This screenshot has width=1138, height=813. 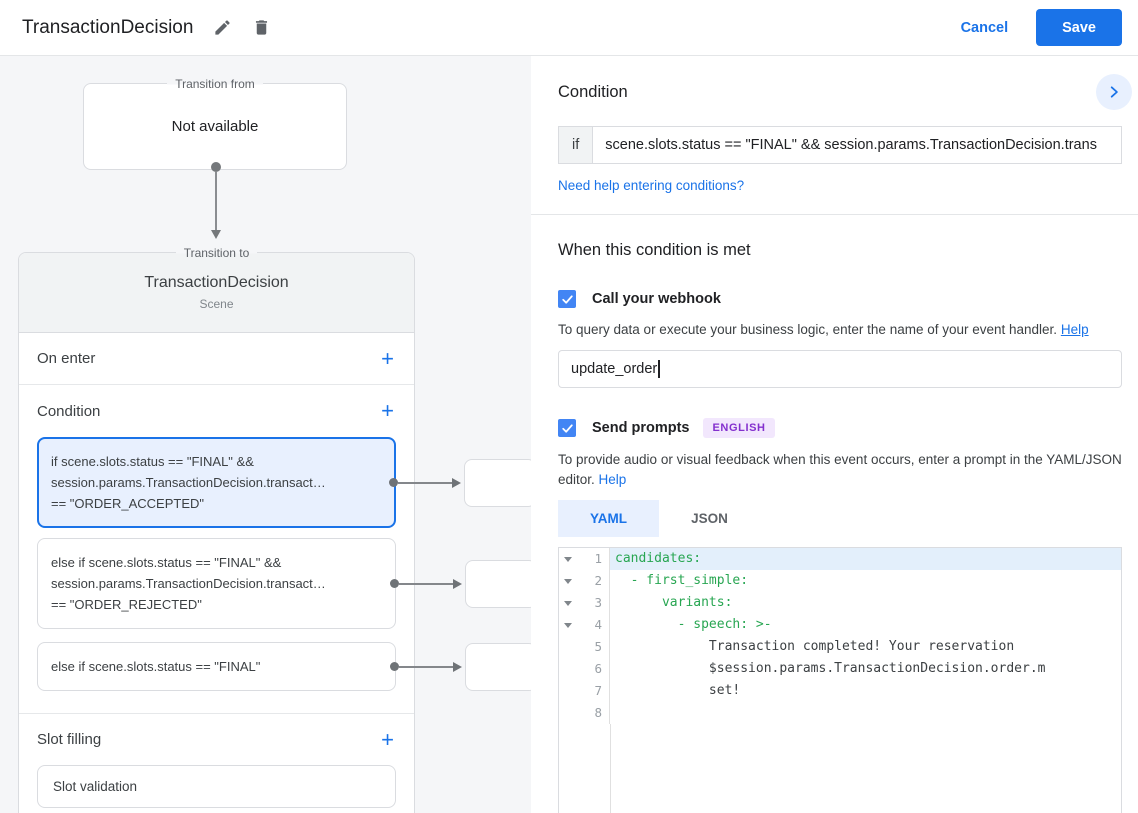 What do you see at coordinates (840, 369) in the screenshot?
I see `webhook-handler-input: update_order` at bounding box center [840, 369].